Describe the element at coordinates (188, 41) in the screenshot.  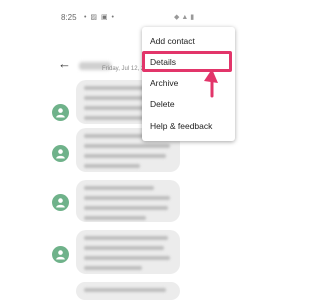
I see `menu-item-add-contact: Add contact` at that location.